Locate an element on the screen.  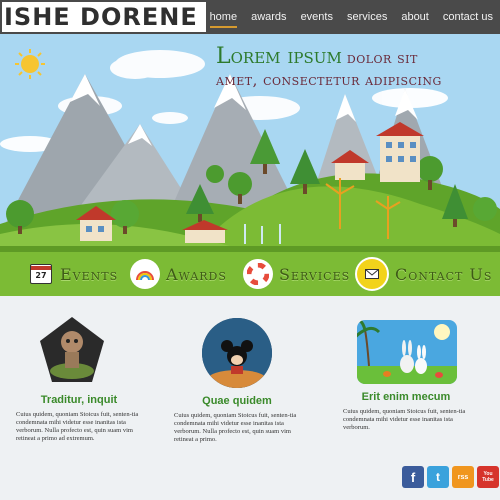
card-2-image is located at coordinates (237, 353).